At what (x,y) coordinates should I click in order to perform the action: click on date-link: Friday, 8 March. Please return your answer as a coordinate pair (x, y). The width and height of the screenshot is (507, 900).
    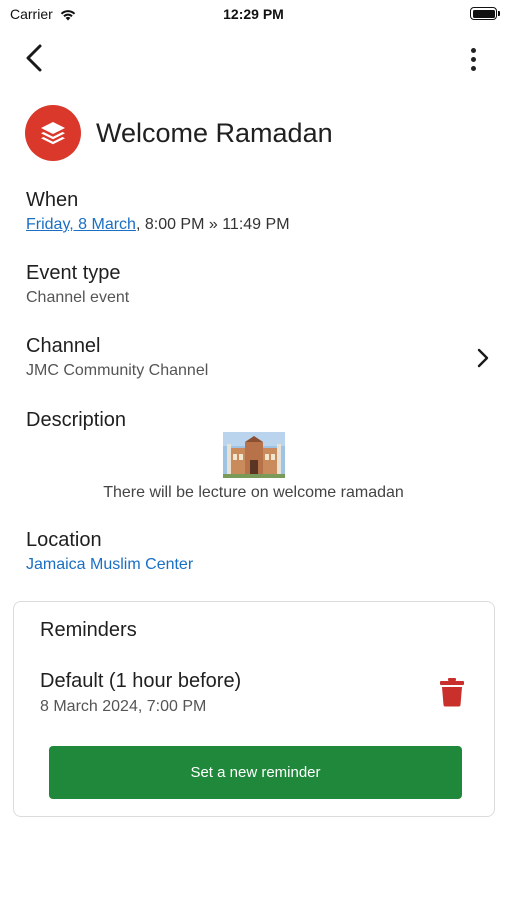
    Looking at the image, I should click on (81, 224).